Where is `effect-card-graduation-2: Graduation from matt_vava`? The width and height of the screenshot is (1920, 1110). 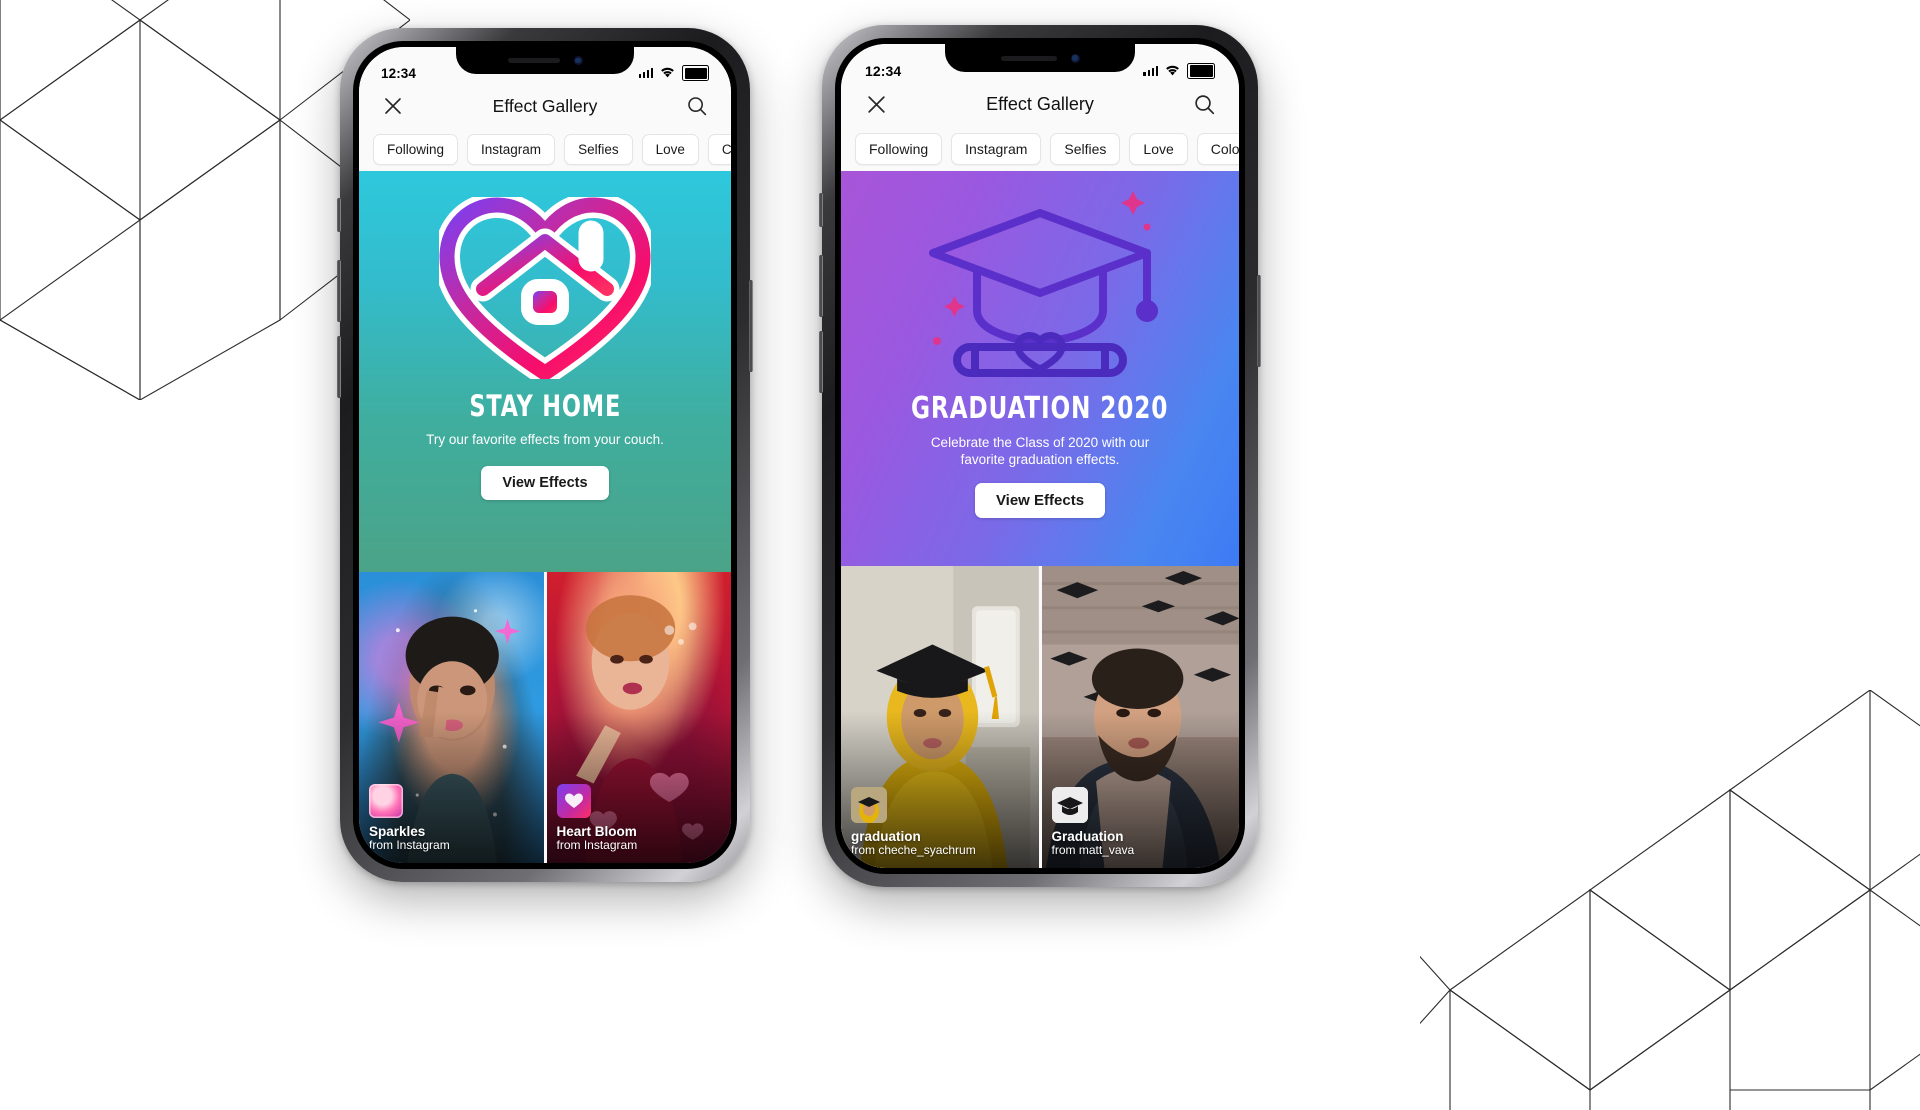
effect-card-graduation-2: Graduation from matt_vava is located at coordinates (1140, 717).